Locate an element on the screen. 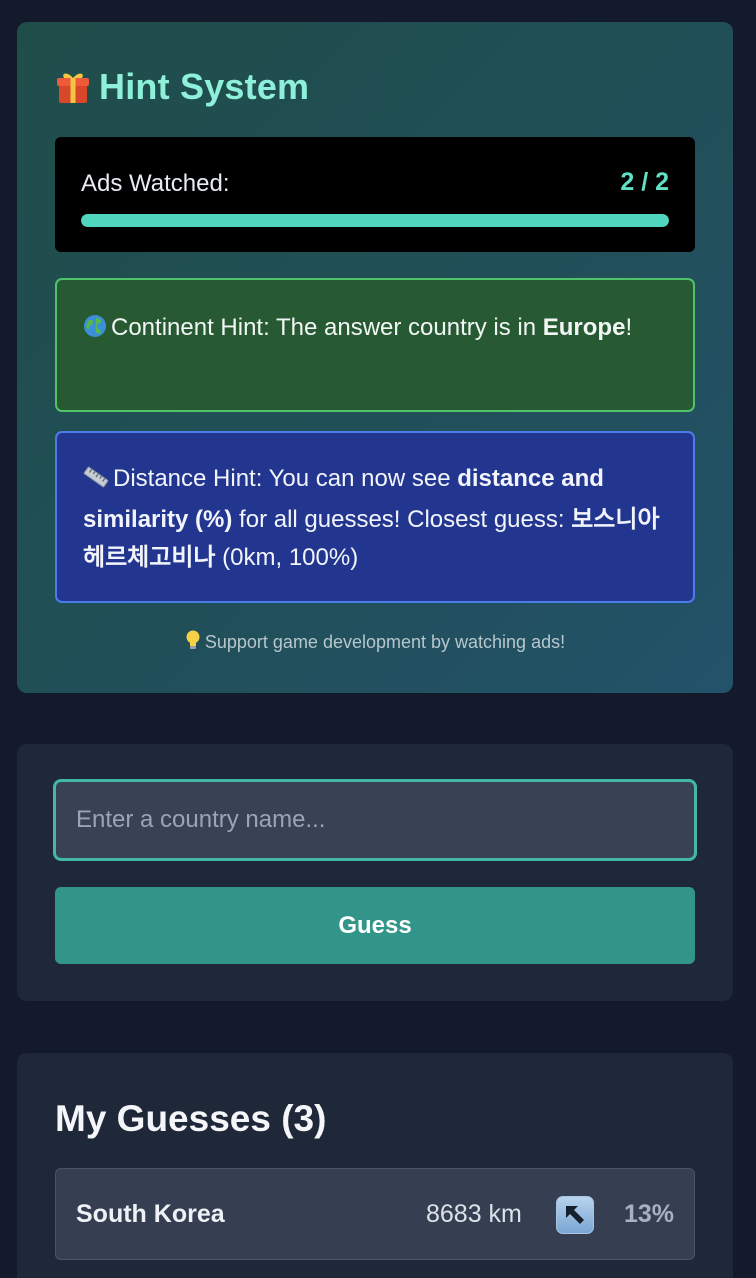  distance-hint-closest-detail: (0km, 100%) is located at coordinates (287, 557).